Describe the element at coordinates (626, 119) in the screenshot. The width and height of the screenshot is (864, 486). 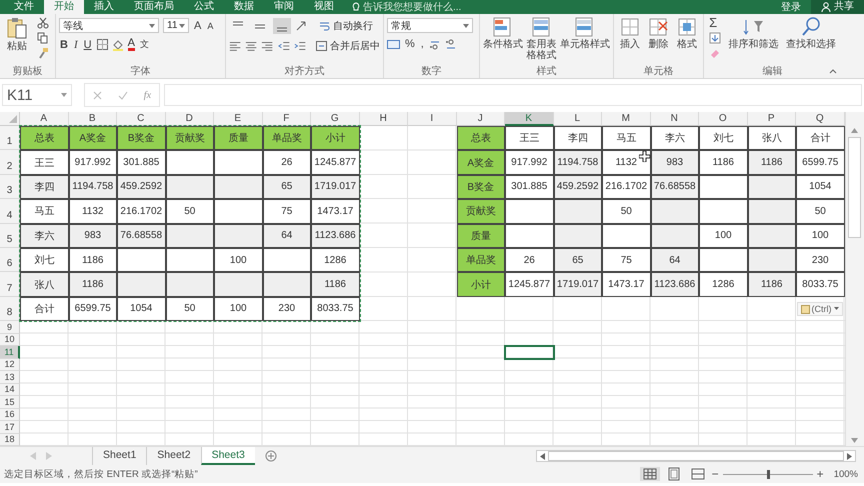
I see `column-header: M` at that location.